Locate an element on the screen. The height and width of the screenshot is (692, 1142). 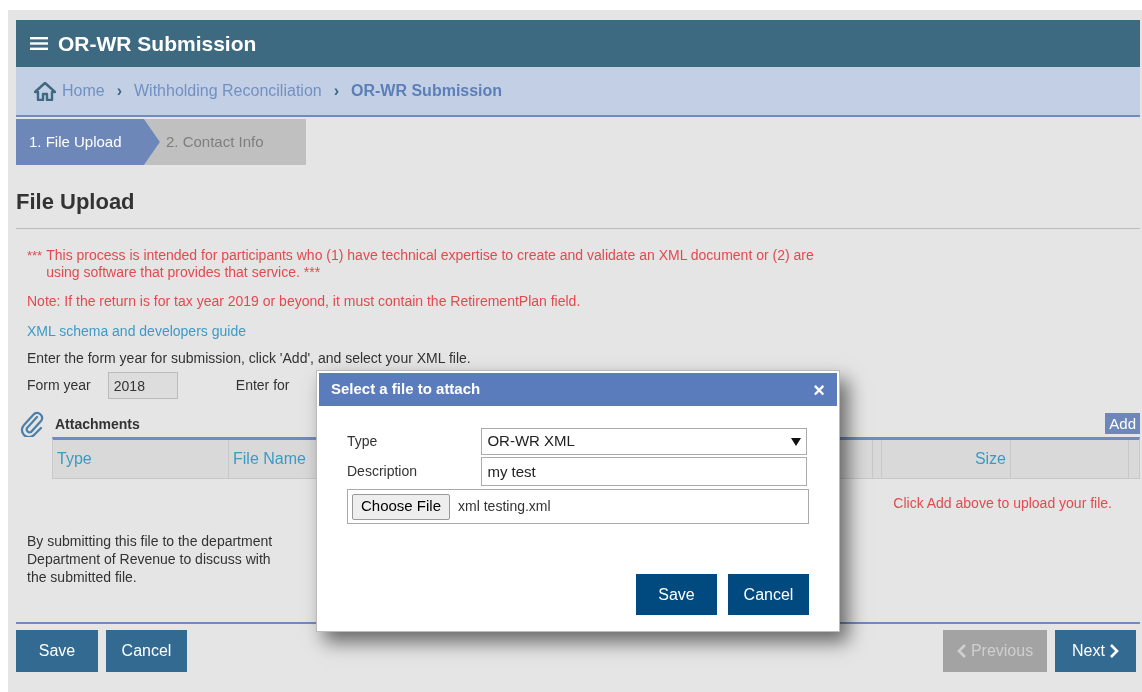
disclaimer-text: Department of Revenue to discuss with is located at coordinates (149, 559).